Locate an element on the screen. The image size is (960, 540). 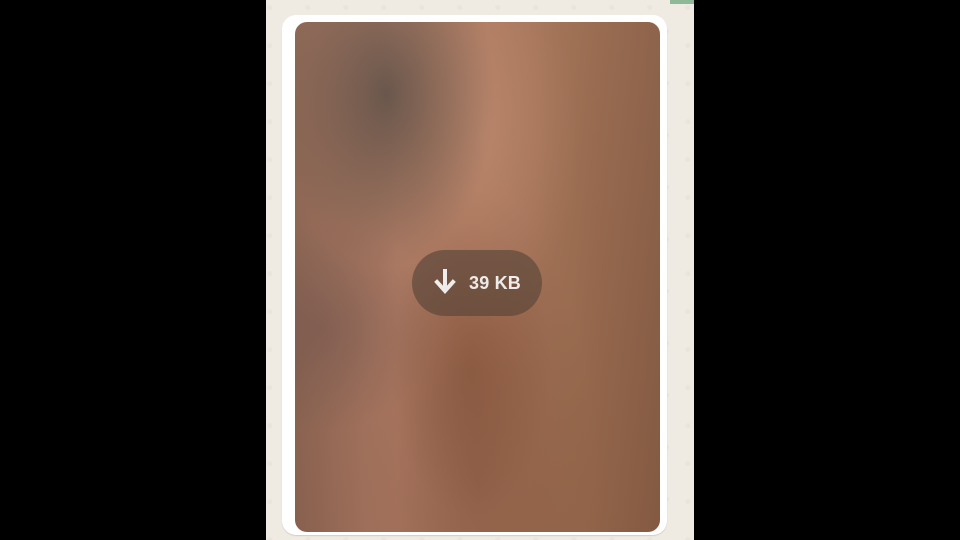
download-media-button: 39 KB is located at coordinates (477, 283).